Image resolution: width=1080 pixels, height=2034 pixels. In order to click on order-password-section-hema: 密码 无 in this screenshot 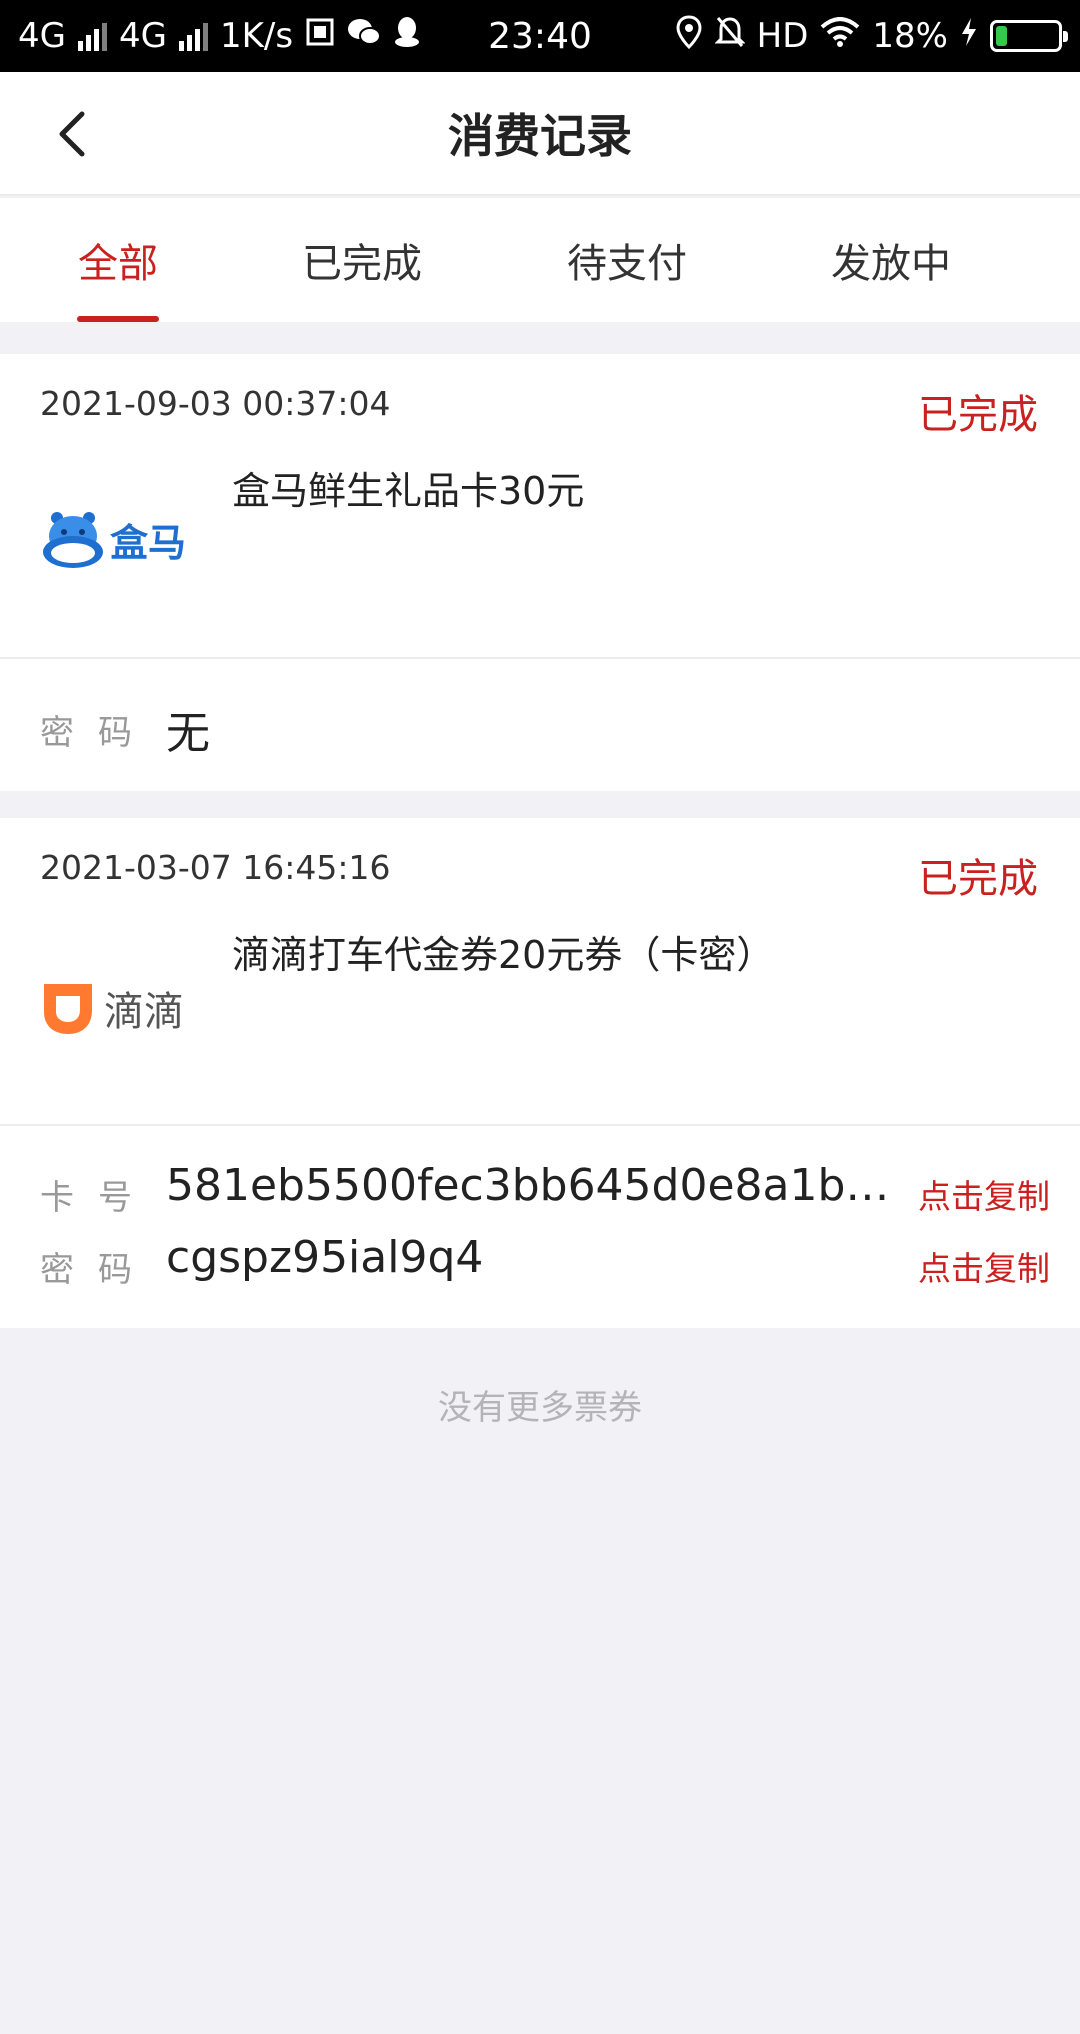, I will do `click(540, 725)`.